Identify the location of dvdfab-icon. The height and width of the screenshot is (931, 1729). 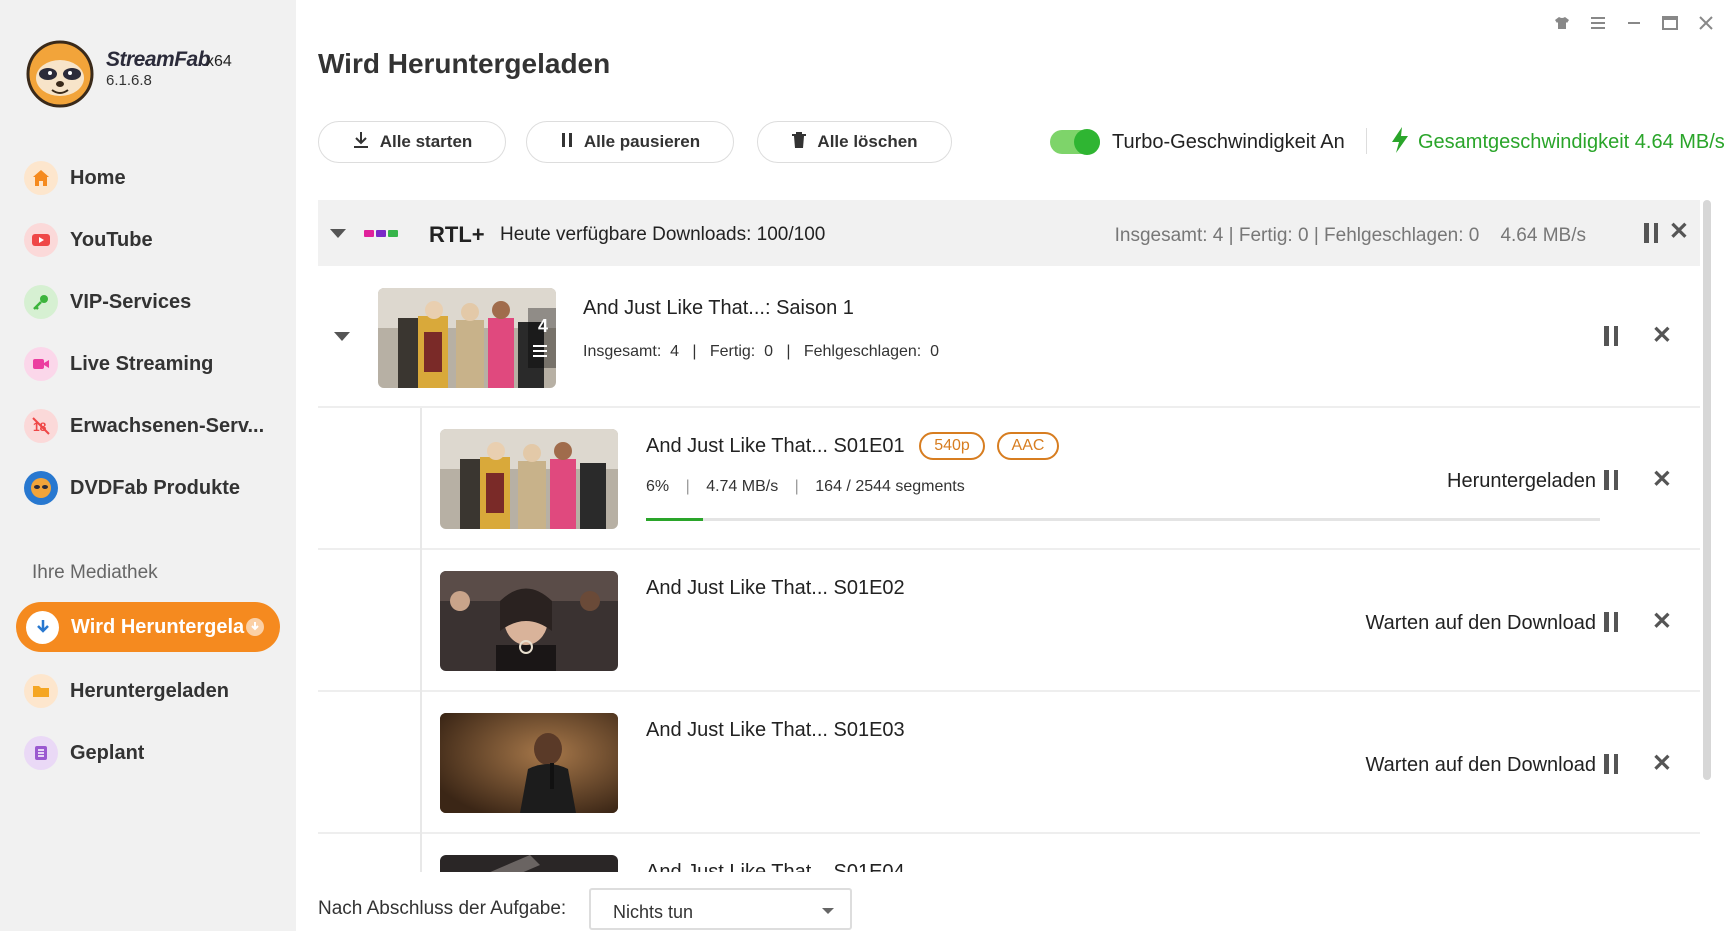
(41, 488).